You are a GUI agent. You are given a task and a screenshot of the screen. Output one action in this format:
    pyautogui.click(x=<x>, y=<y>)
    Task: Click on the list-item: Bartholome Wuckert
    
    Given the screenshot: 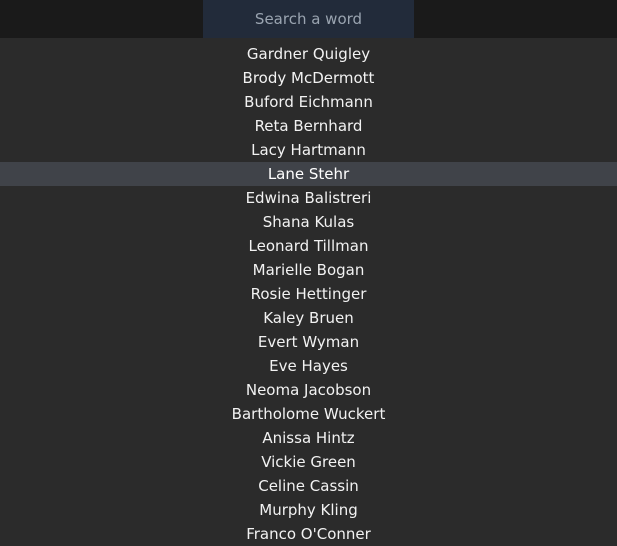 What is the action you would take?
    pyautogui.click(x=308, y=414)
    